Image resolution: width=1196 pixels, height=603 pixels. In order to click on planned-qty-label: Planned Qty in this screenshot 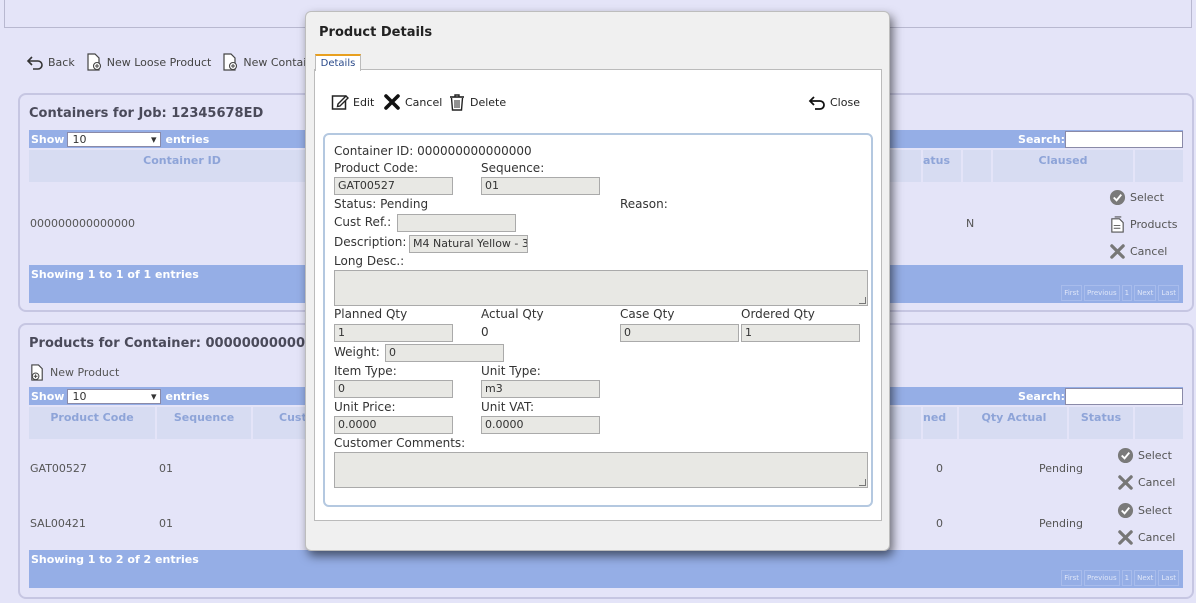, I will do `click(371, 314)`.